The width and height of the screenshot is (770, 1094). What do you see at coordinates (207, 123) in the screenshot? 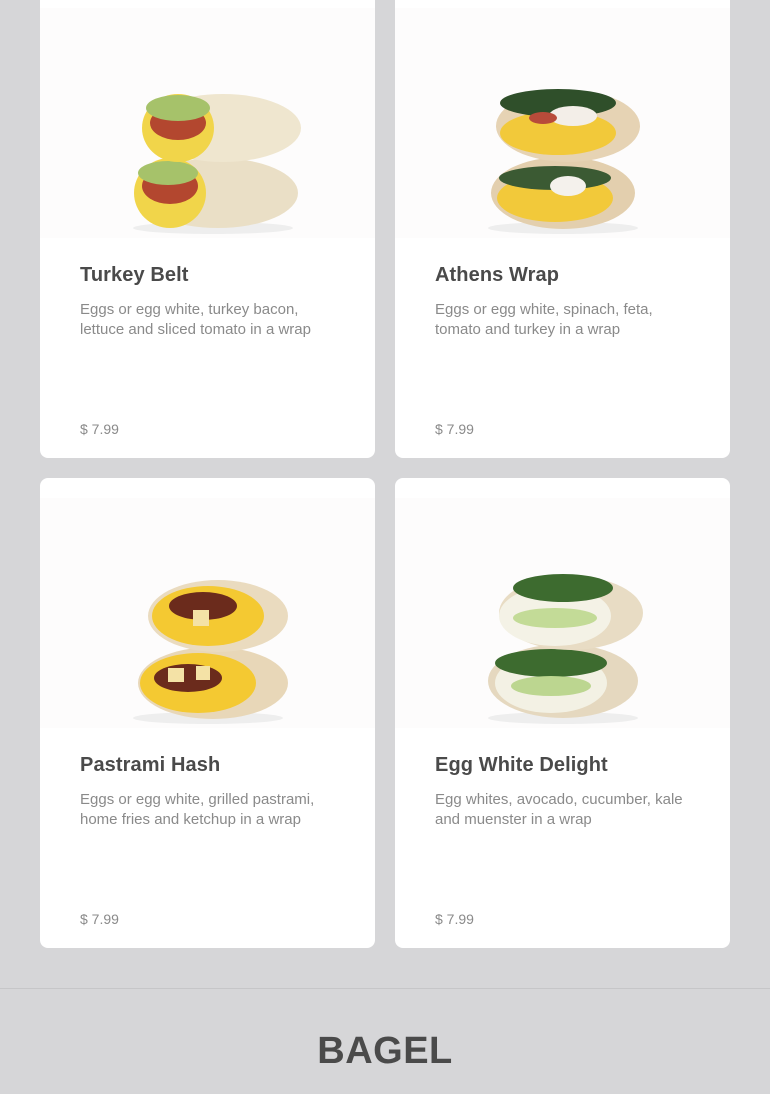
I see `wrap-image-turkey-belt` at bounding box center [207, 123].